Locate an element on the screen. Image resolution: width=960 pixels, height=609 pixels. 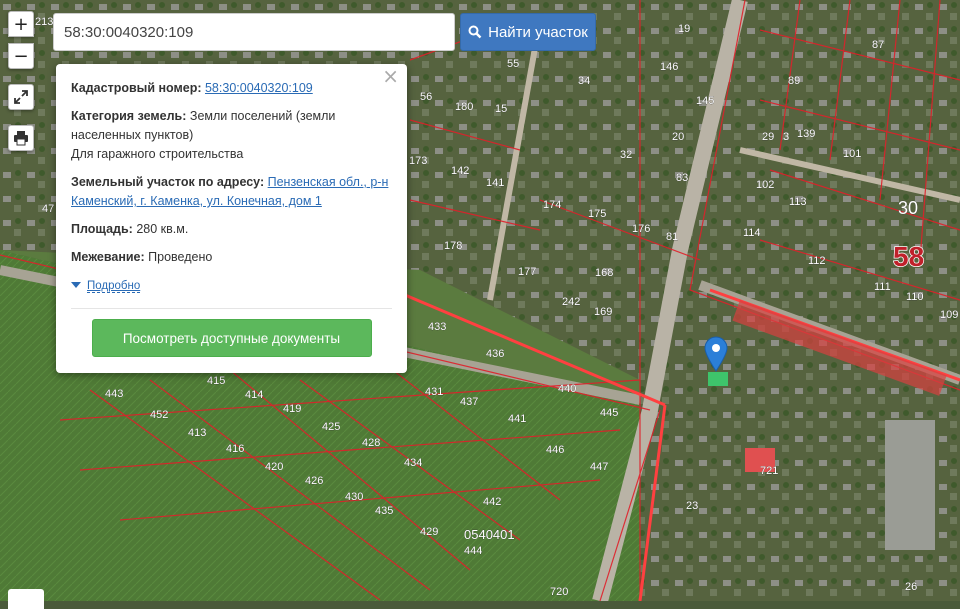
parcel-label: 26 is located at coordinates (911, 587).